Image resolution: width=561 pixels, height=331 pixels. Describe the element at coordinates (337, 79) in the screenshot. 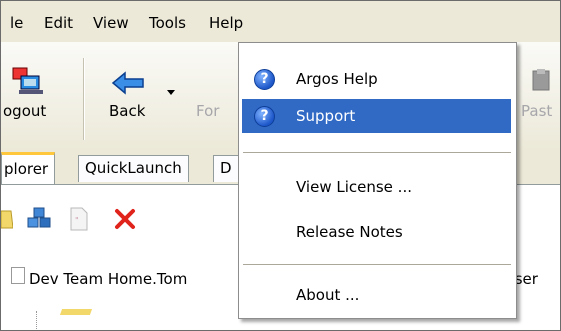

I see `argos-help-label: Argos Help` at that location.